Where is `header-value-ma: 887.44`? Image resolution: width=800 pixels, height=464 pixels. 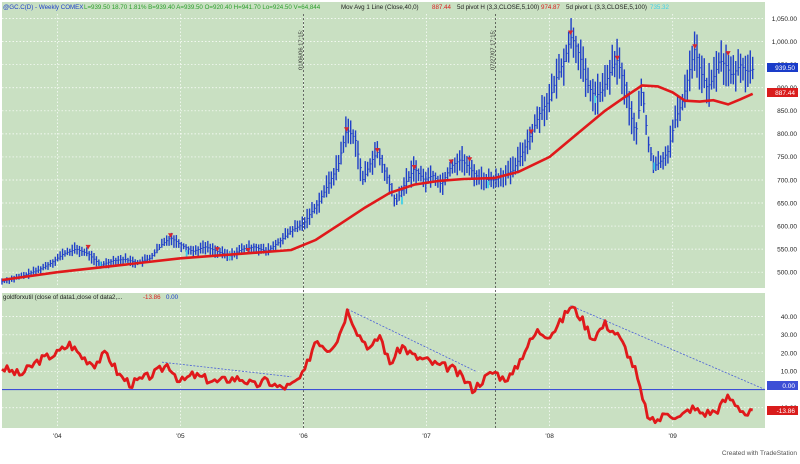
header-value-ma: 887.44 is located at coordinates (441, 7).